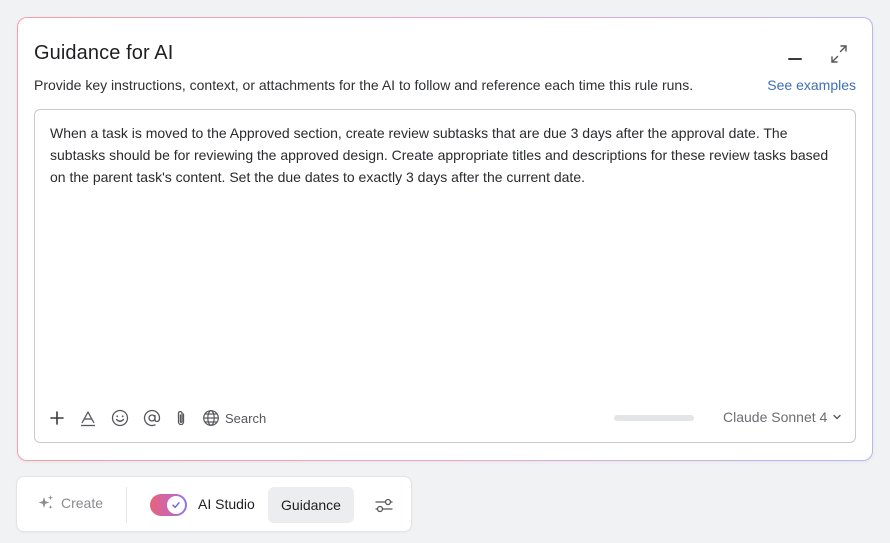  Describe the element at coordinates (46, 502) in the screenshot. I see `sparkle-icon` at that location.